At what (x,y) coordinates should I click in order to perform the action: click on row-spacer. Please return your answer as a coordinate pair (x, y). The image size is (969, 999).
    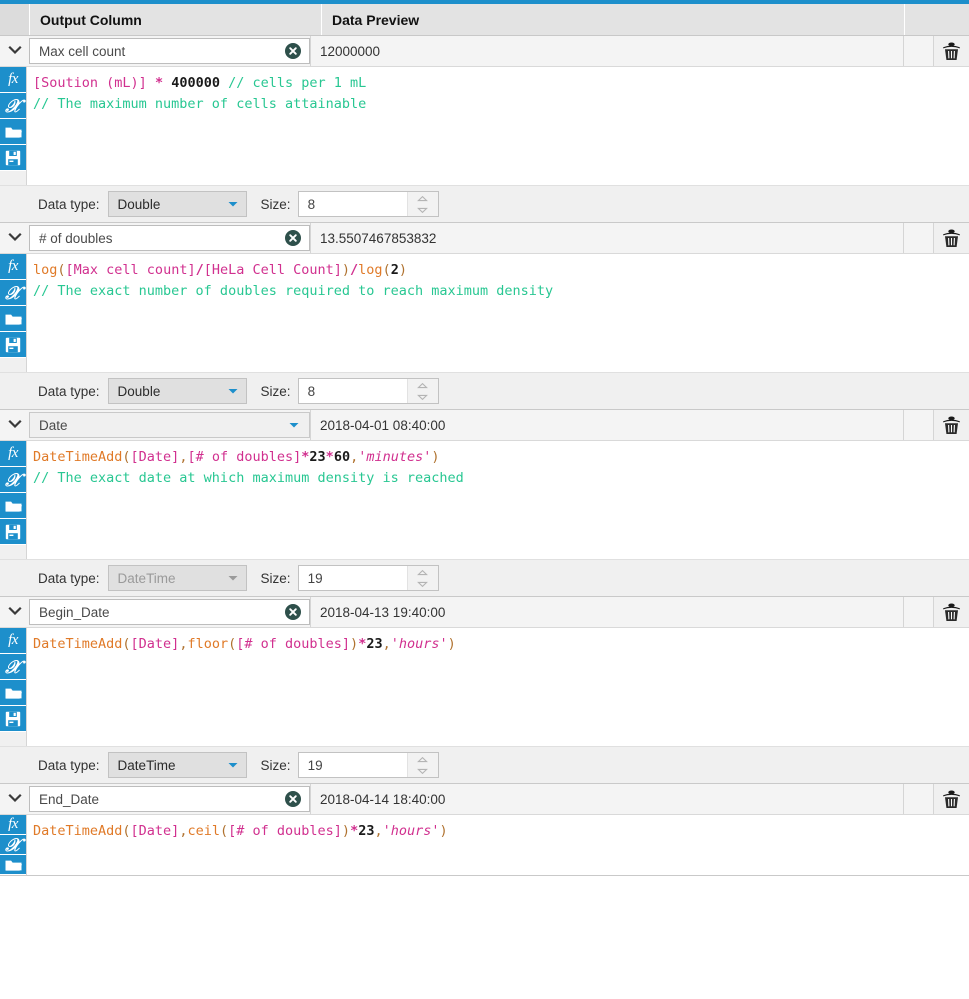
    Looking at the image, I should click on (918, 799).